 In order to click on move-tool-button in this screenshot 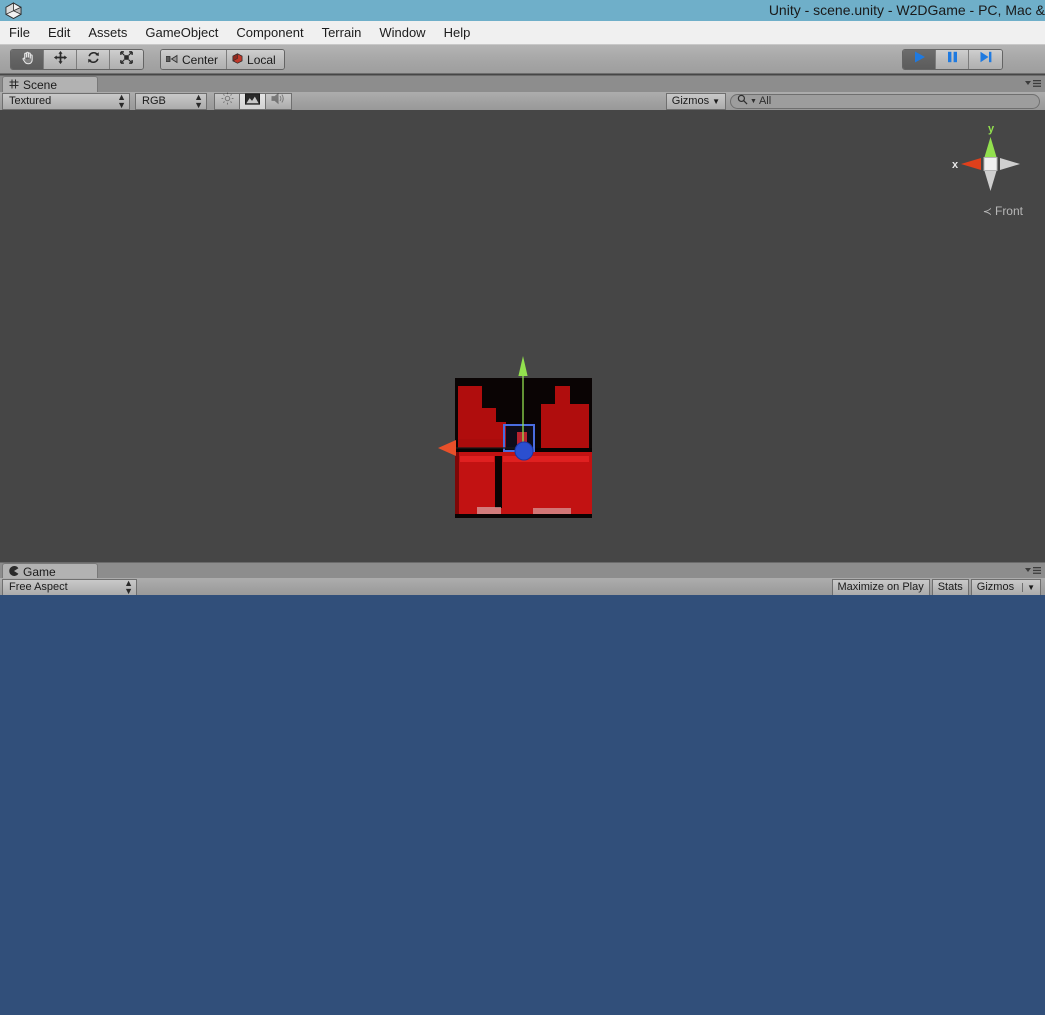, I will do `click(60, 59)`.